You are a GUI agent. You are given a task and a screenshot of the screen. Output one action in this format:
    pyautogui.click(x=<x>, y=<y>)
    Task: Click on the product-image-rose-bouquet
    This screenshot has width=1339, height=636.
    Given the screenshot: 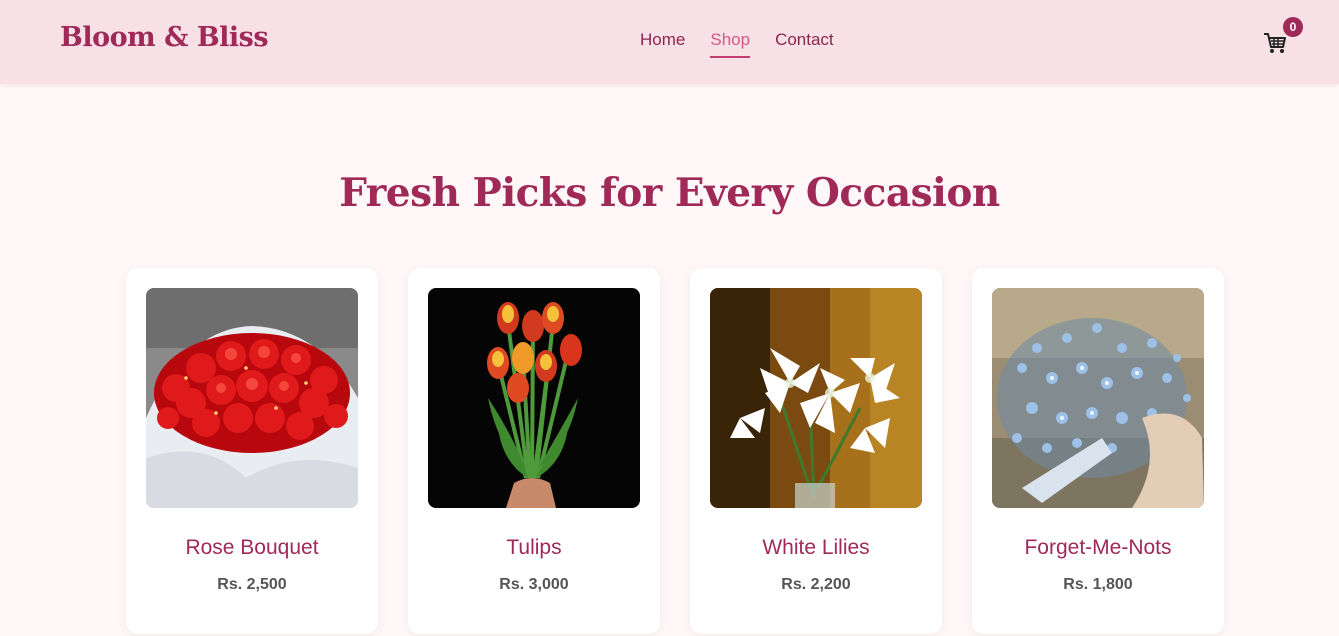 What is the action you would take?
    pyautogui.click(x=252, y=398)
    